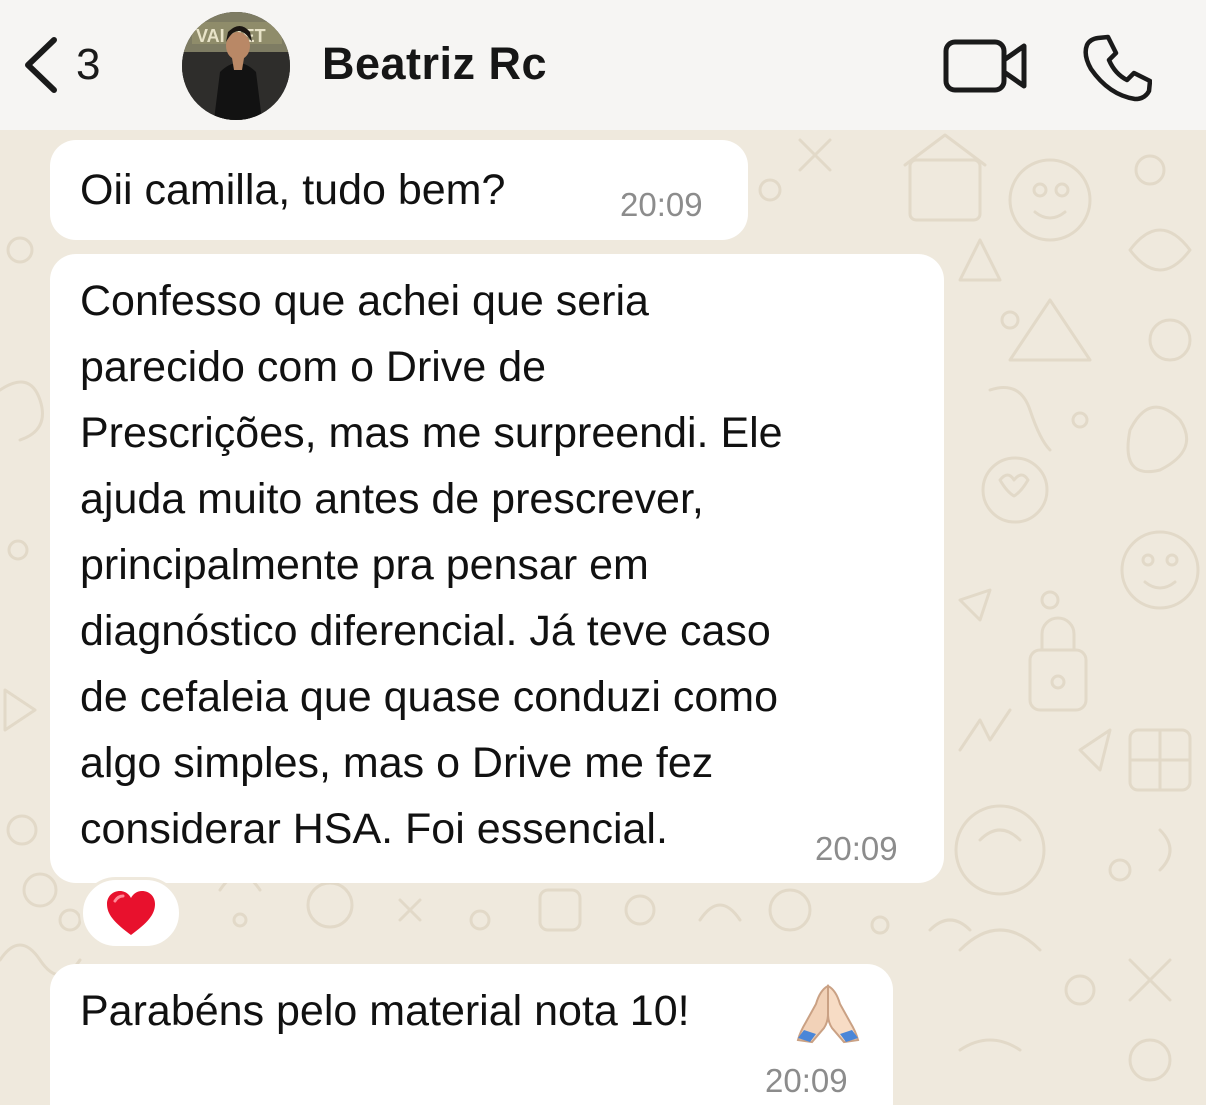 Image resolution: width=1206 pixels, height=1105 pixels. Describe the element at coordinates (364, 565) in the screenshot. I see `message-text-line: principalmente pra pensar em` at that location.